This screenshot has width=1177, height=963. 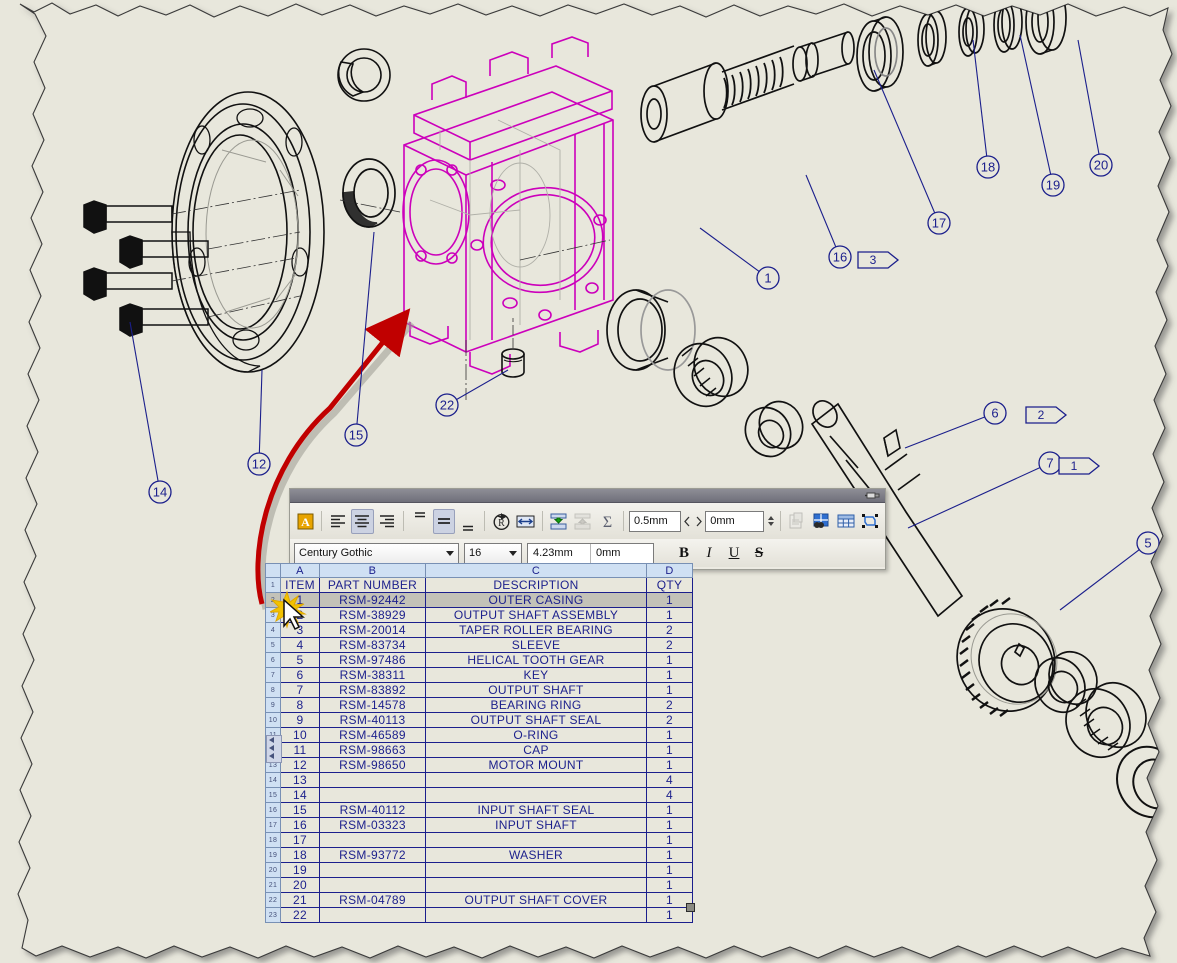 I want to click on align-right-button, so click(x=387, y=521).